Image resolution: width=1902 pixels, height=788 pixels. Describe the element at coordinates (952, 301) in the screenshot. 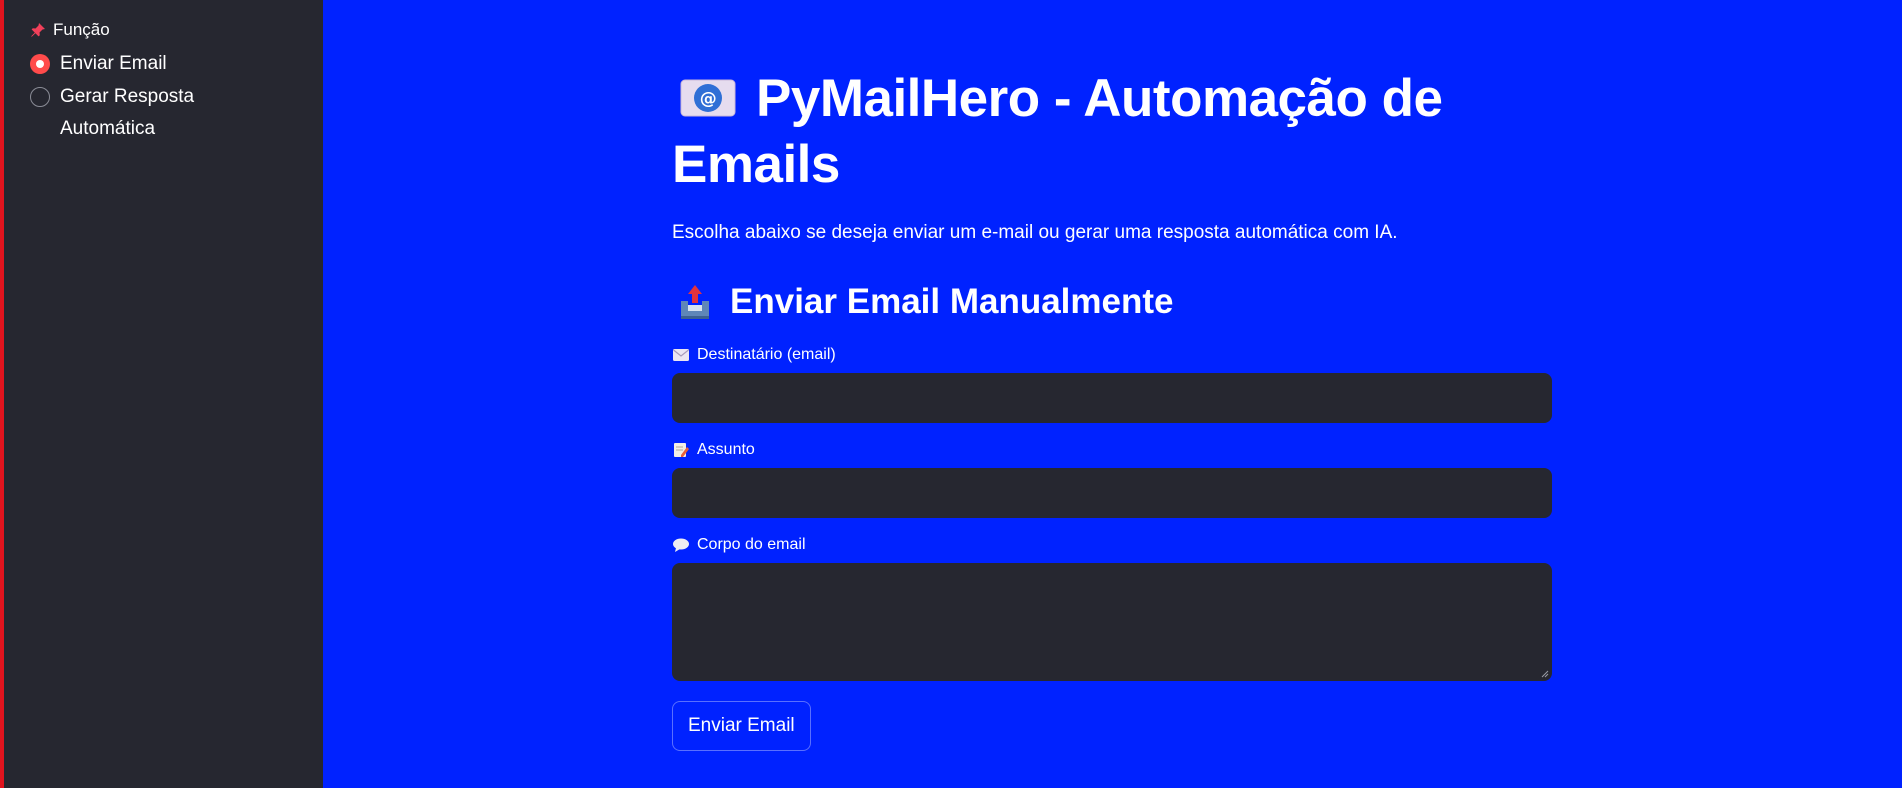

I see `section-heading-text: Enviar Email Manualmente` at that location.